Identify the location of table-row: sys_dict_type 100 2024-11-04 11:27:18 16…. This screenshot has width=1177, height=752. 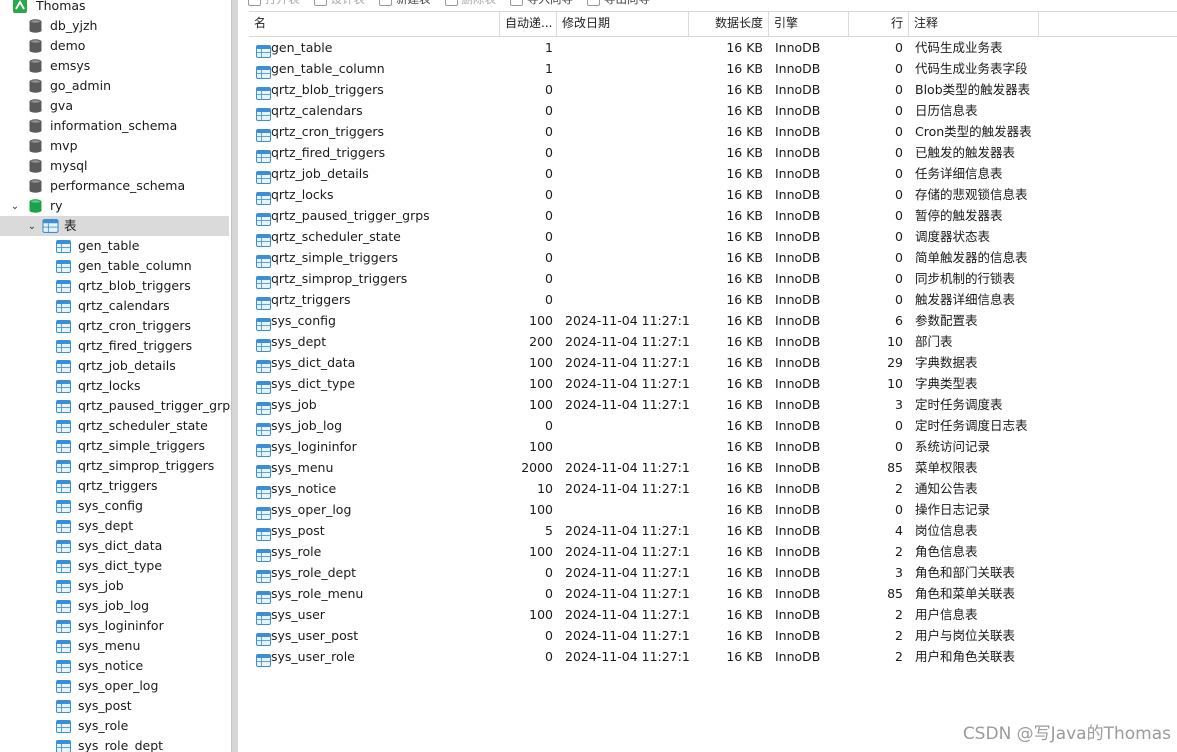
(713, 383).